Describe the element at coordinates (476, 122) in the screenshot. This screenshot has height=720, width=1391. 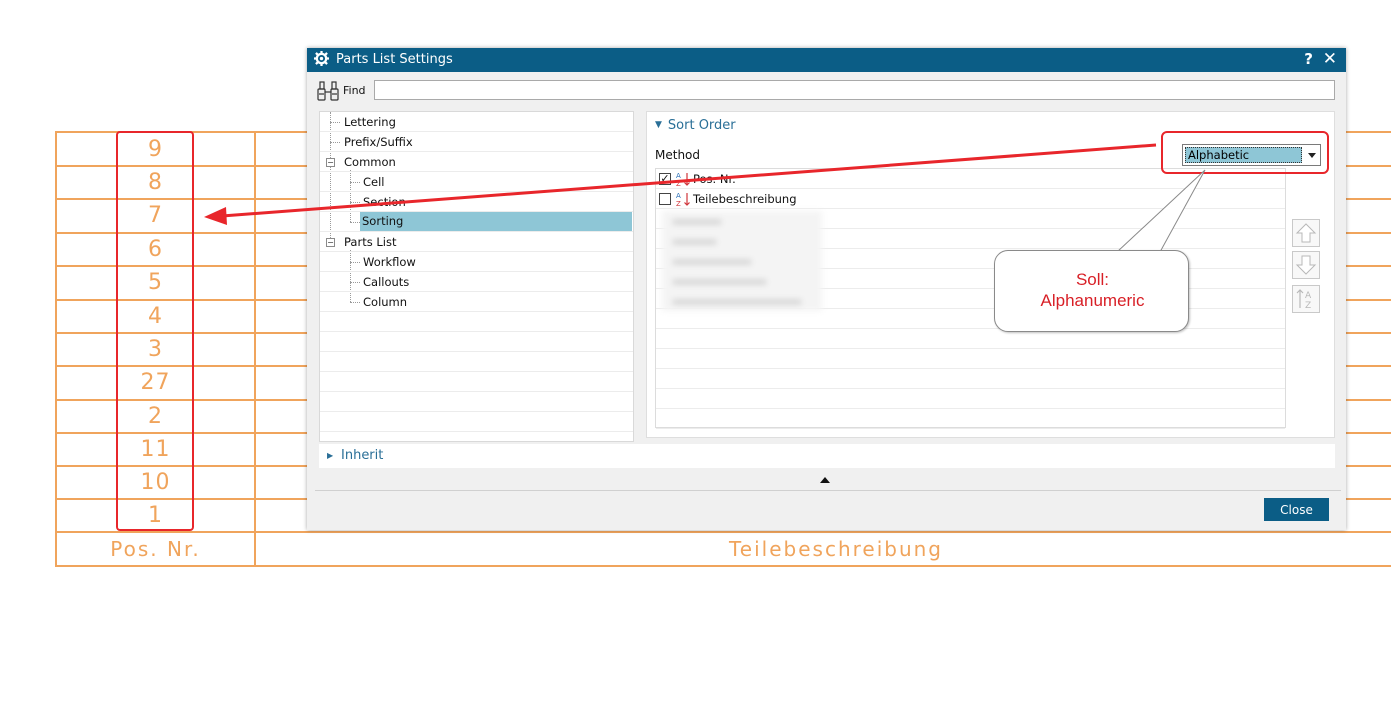
I see `tree-item-lettering: Lettering` at that location.